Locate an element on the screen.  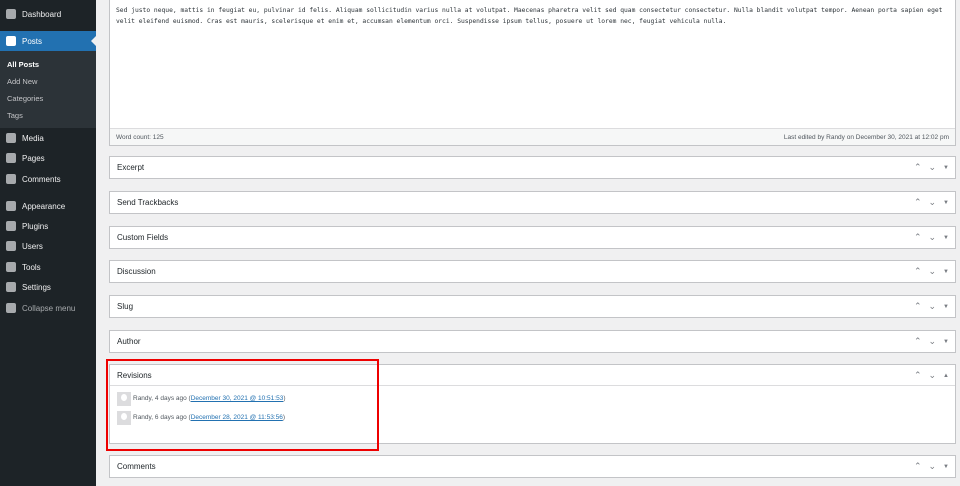
sidebar-item-tools: Tools is located at coordinates (48, 267).